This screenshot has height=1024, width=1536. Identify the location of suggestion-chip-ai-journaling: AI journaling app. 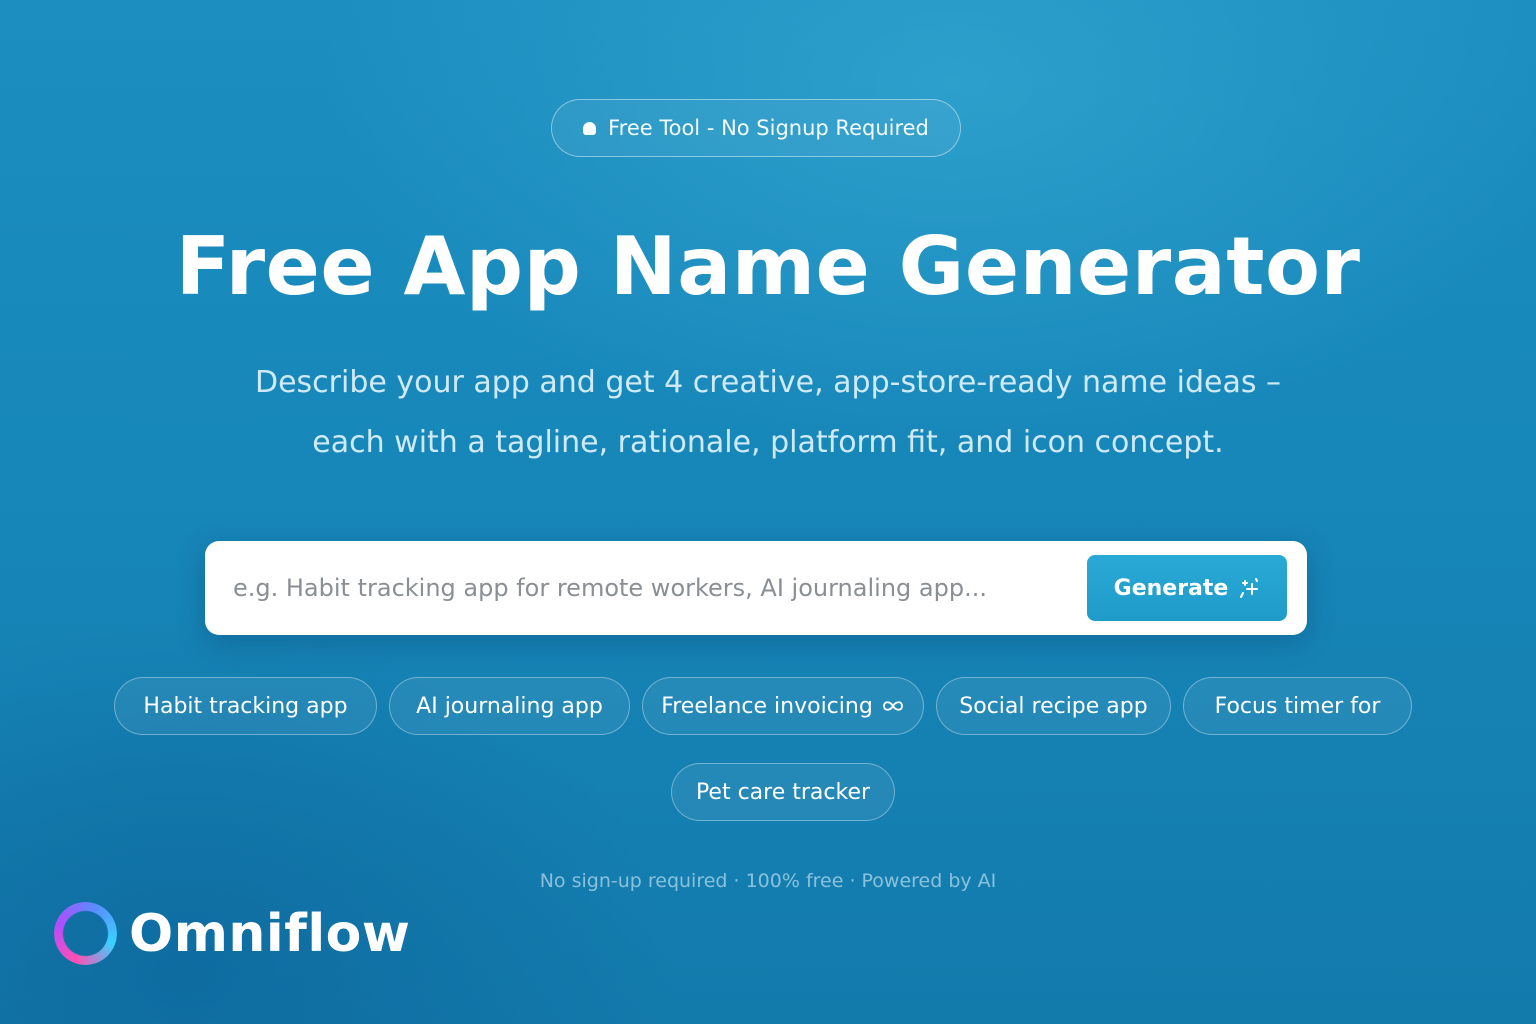
(509, 706).